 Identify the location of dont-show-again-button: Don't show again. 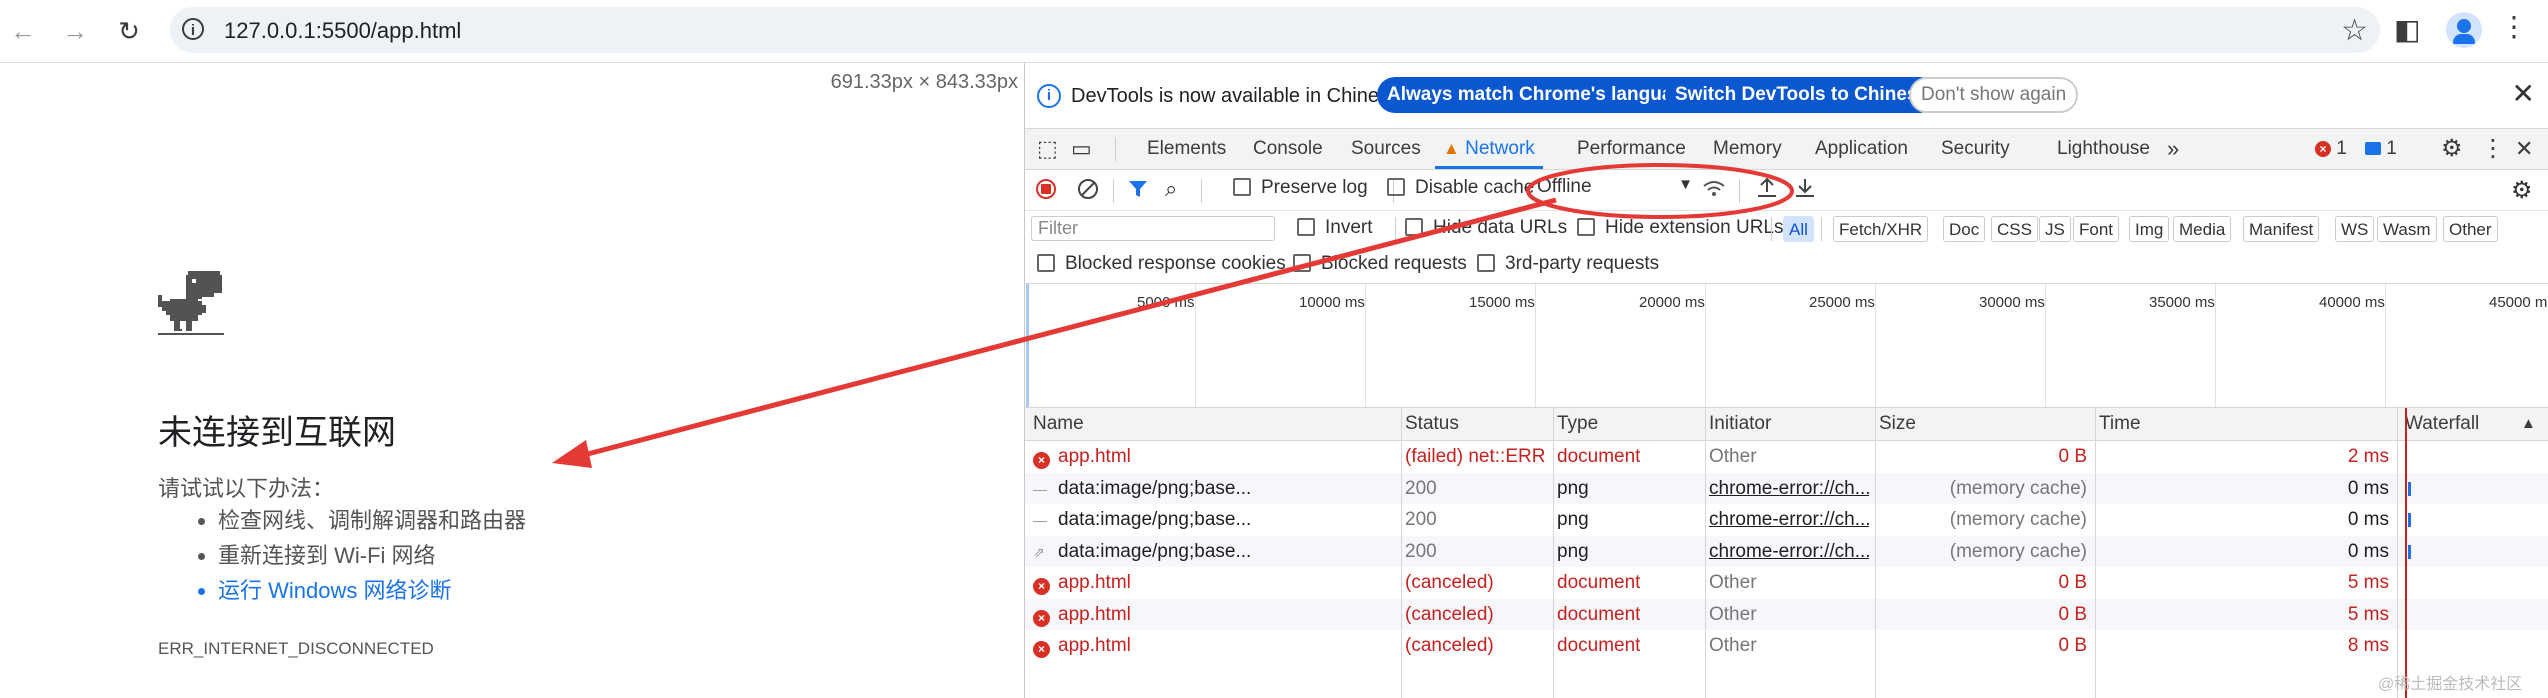
(1994, 95).